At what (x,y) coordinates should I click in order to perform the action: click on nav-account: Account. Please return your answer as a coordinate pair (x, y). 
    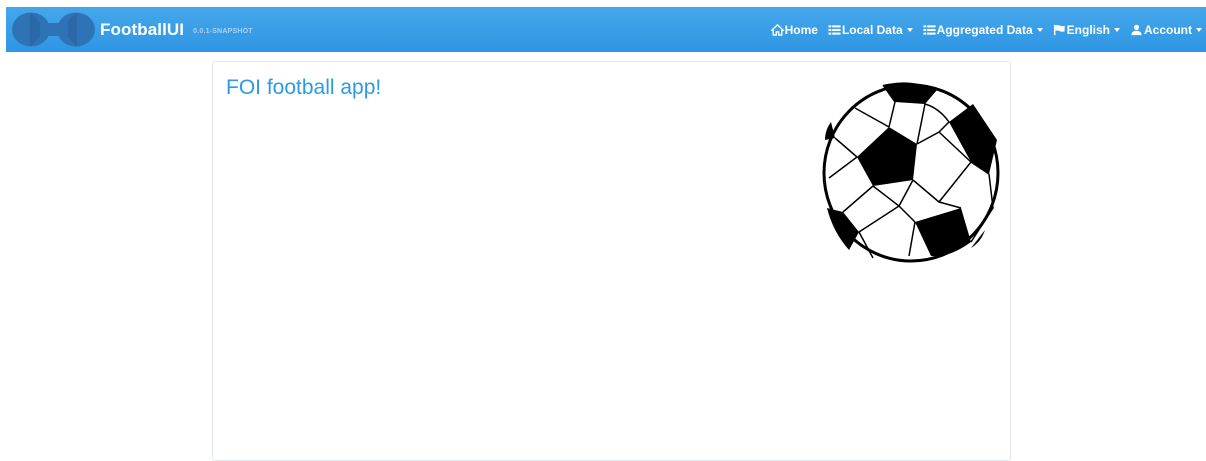
    Looking at the image, I should click on (1166, 30).